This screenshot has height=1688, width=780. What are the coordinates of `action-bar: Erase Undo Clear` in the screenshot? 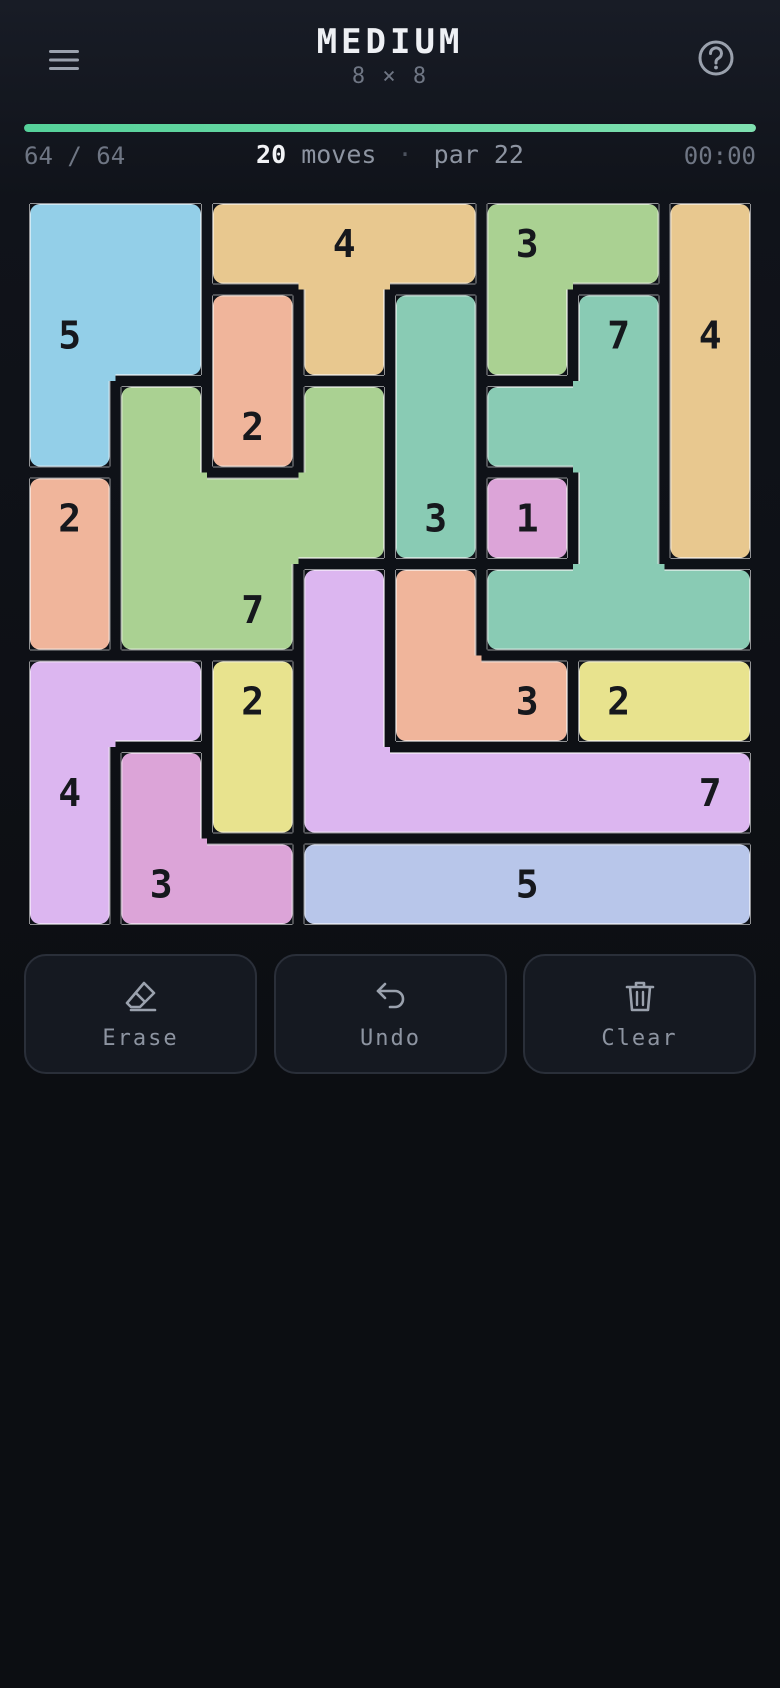 It's located at (390, 1014).